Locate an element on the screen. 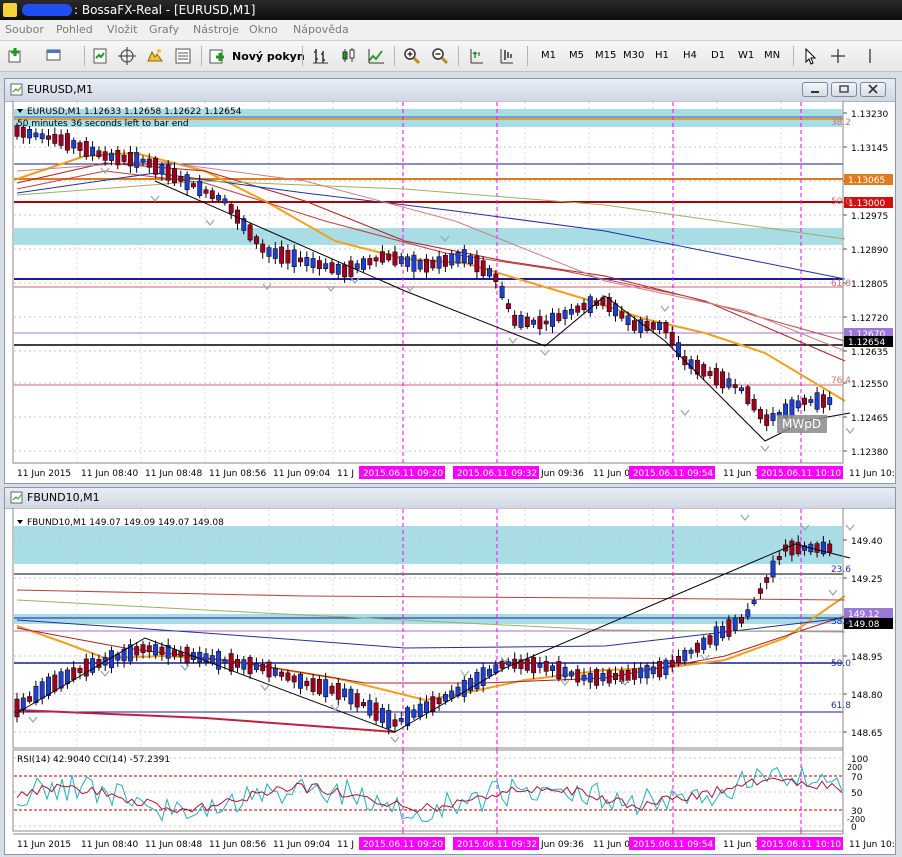 This screenshot has width=902, height=857. support-resistance-zone is located at coordinates (428, 236).